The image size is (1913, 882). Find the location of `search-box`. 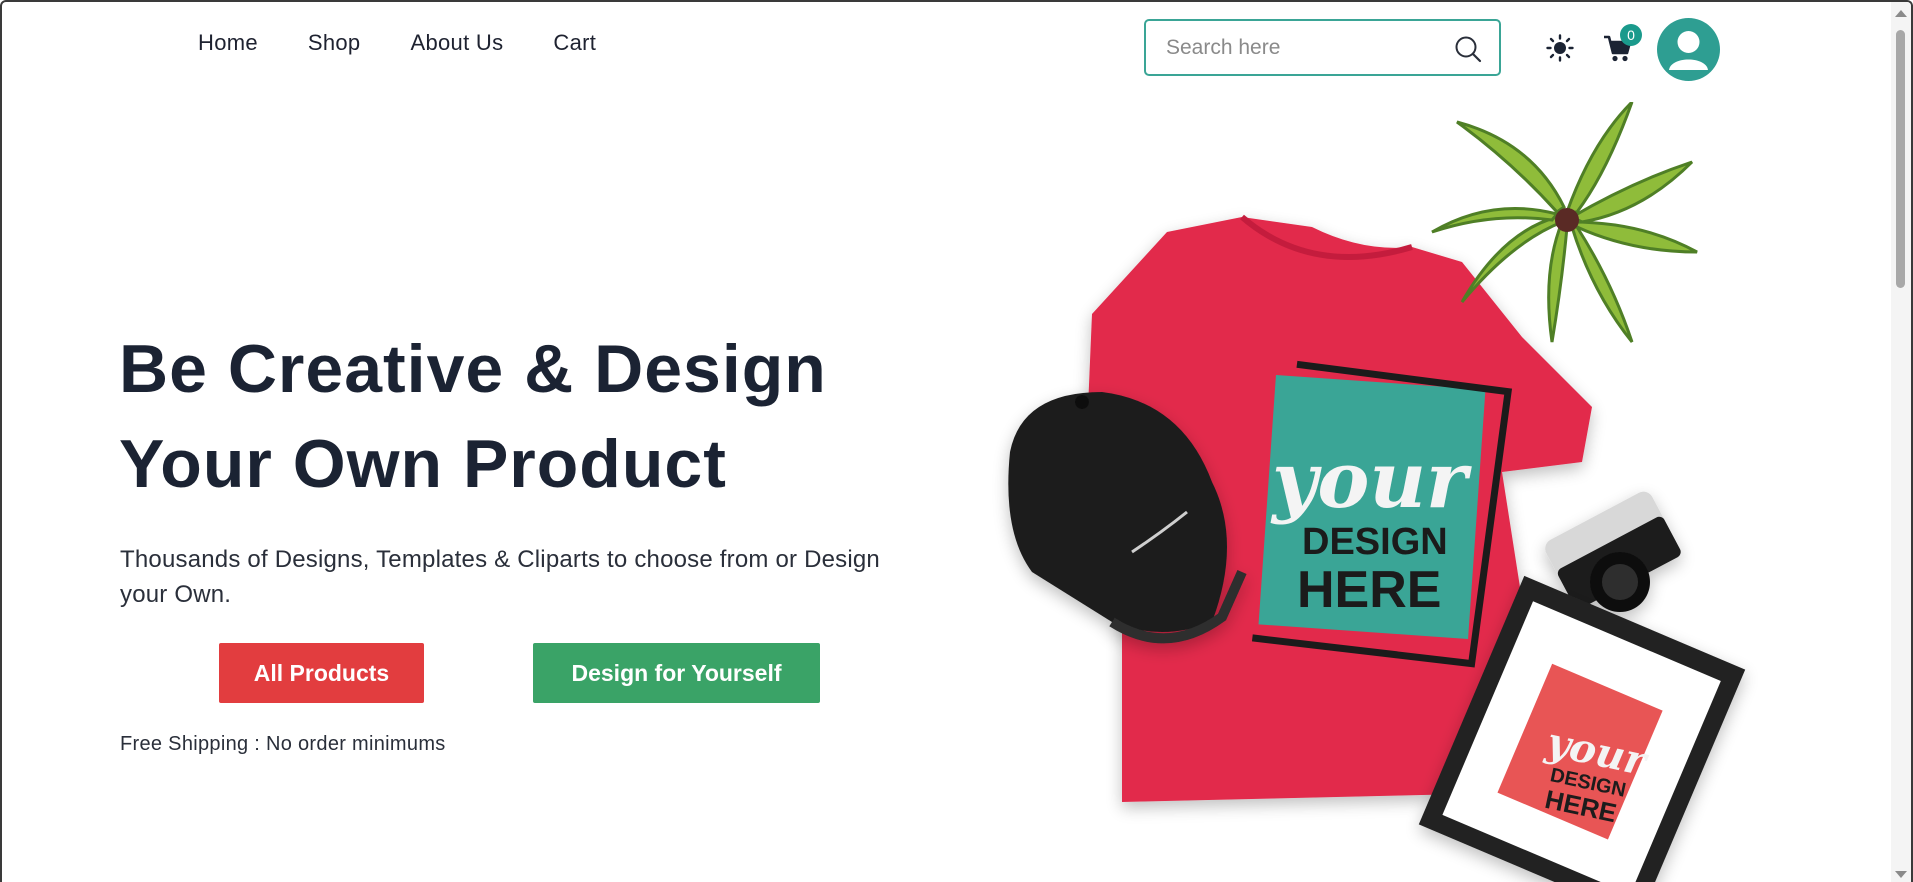

search-box is located at coordinates (1322, 47).